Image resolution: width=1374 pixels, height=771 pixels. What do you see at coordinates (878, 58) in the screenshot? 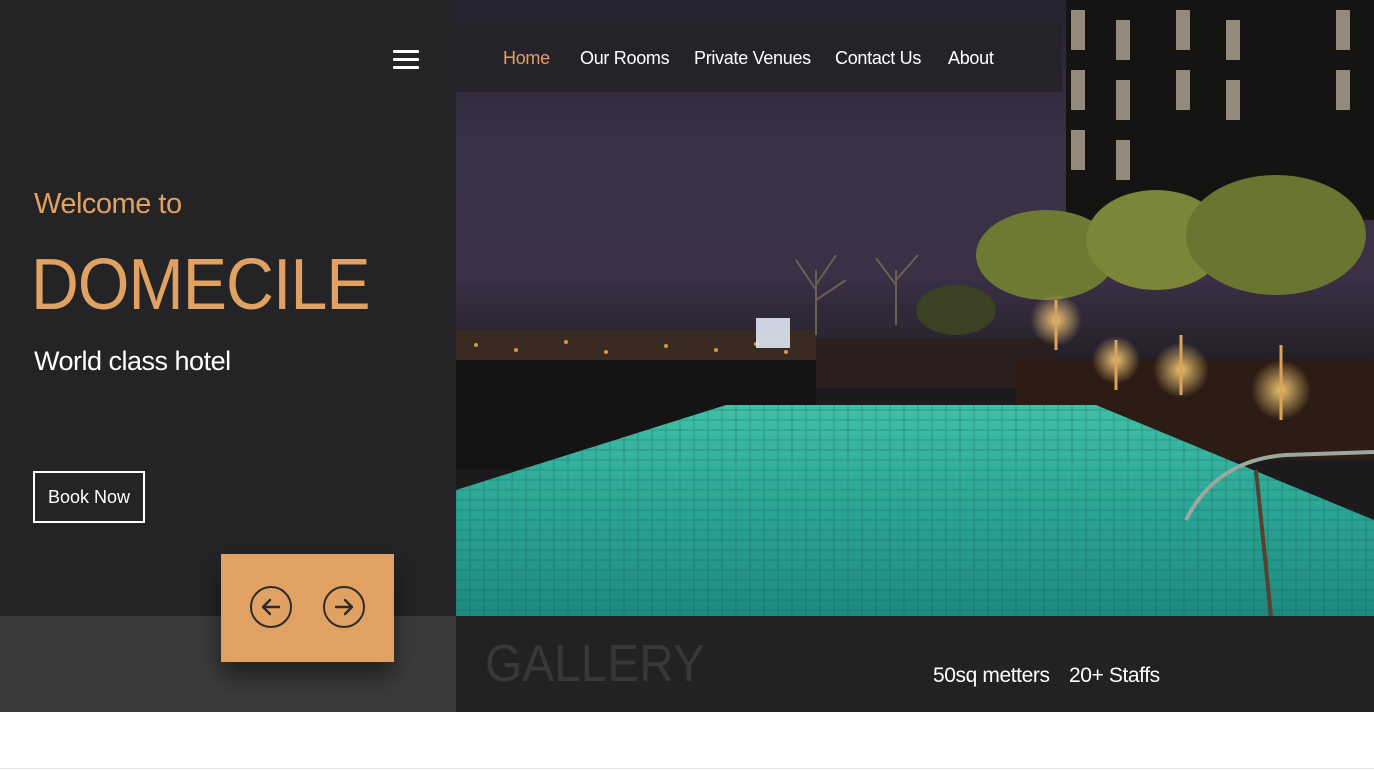
I see `nav-contact-us: Contact Us` at bounding box center [878, 58].